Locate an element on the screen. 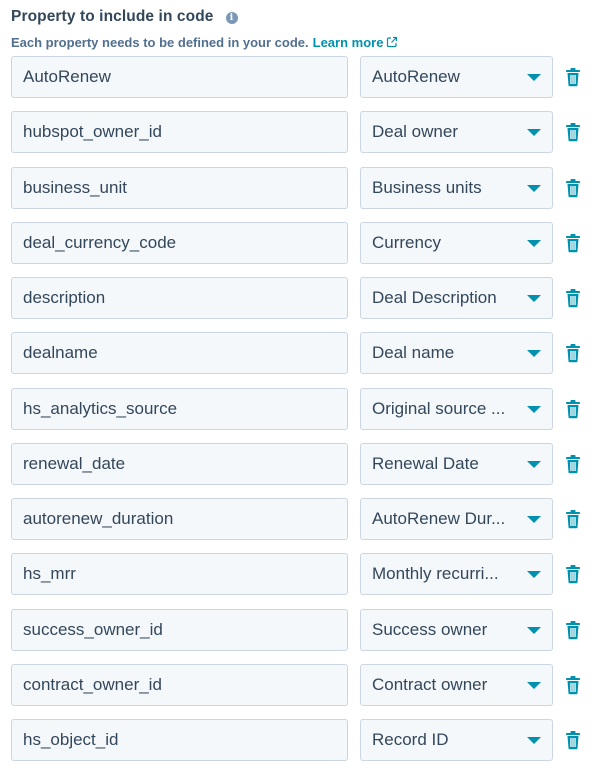 The image size is (600, 771). property-row: contract_owner_id Contract owner is located at coordinates (301, 685).